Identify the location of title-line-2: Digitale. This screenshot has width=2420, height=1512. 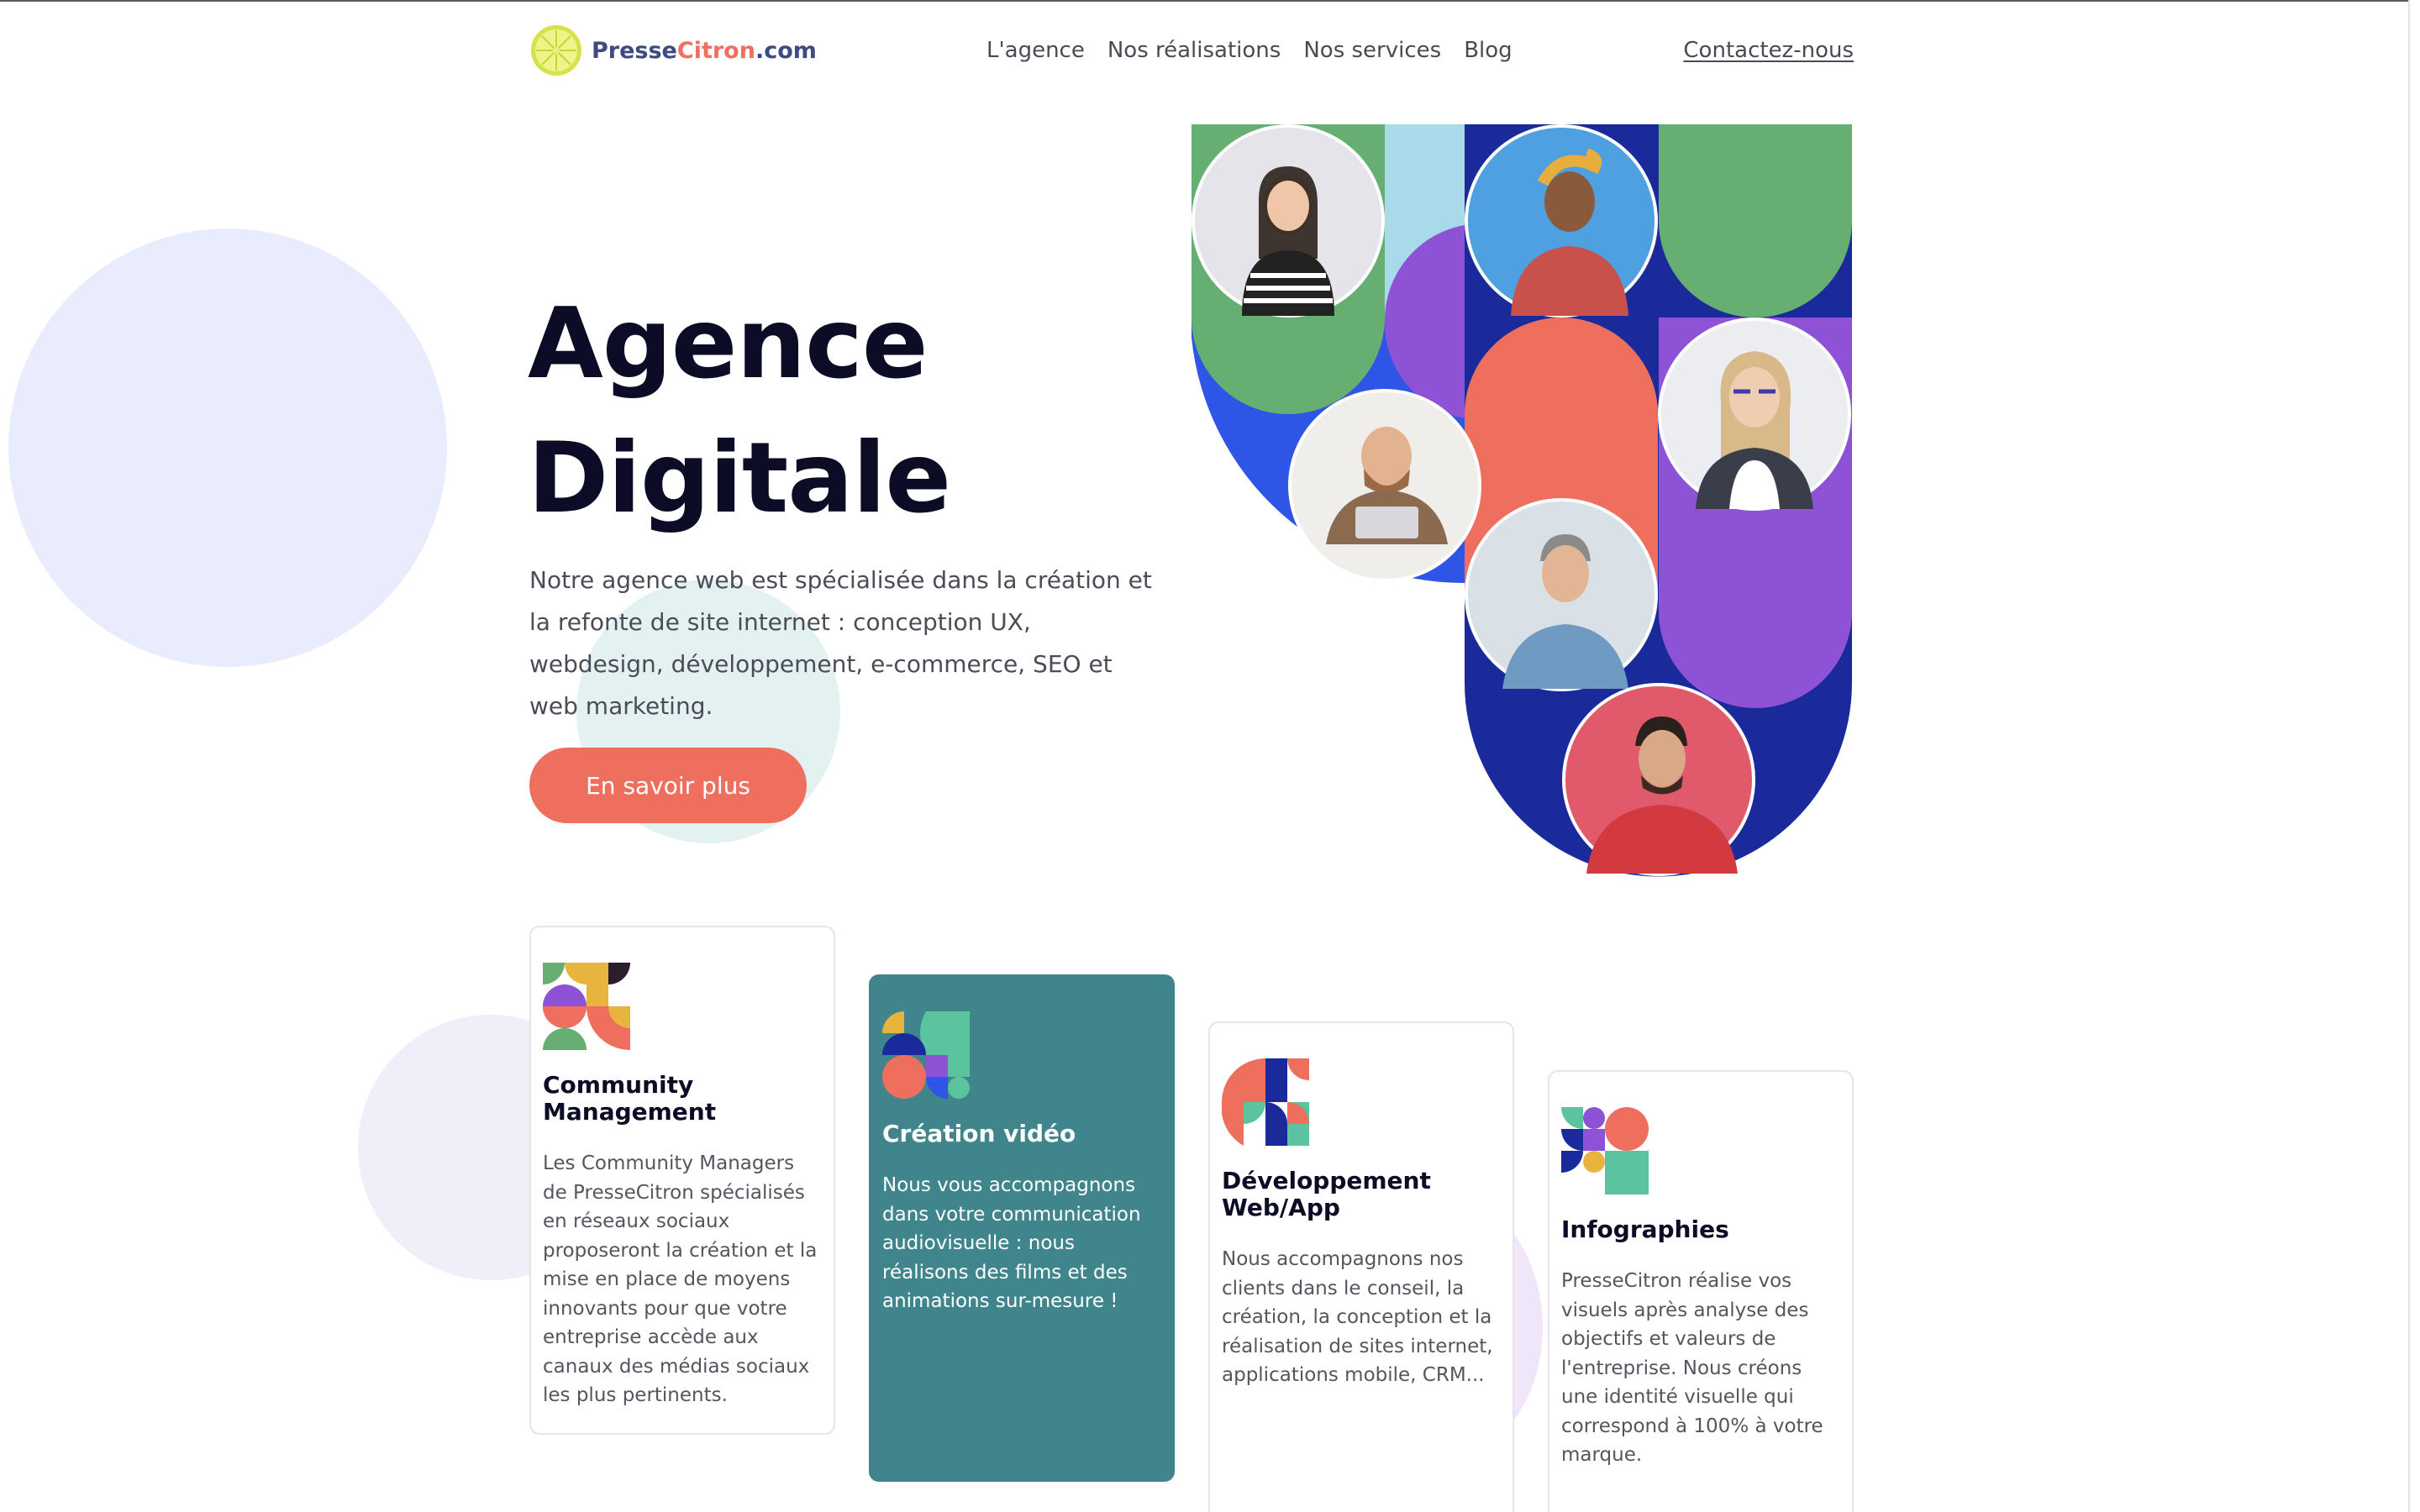
(739, 478).